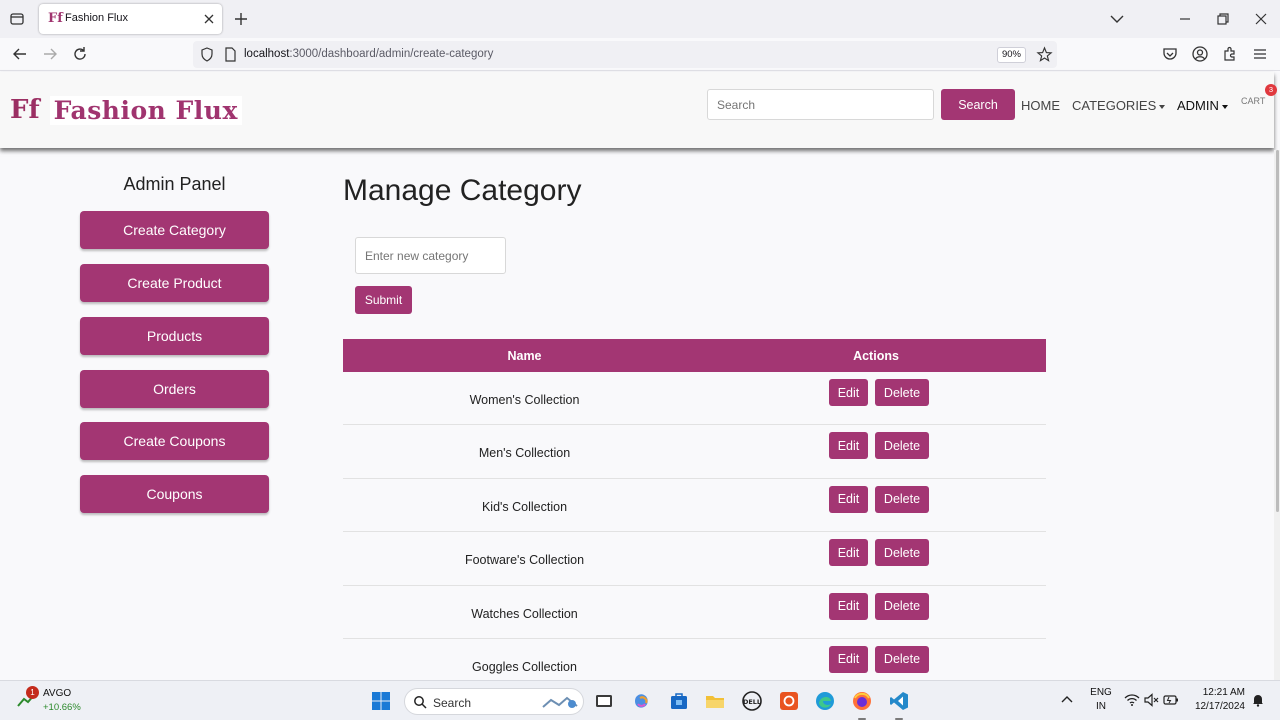 The image size is (1280, 720). What do you see at coordinates (17, 19) in the screenshot?
I see `tab-list-icon` at bounding box center [17, 19].